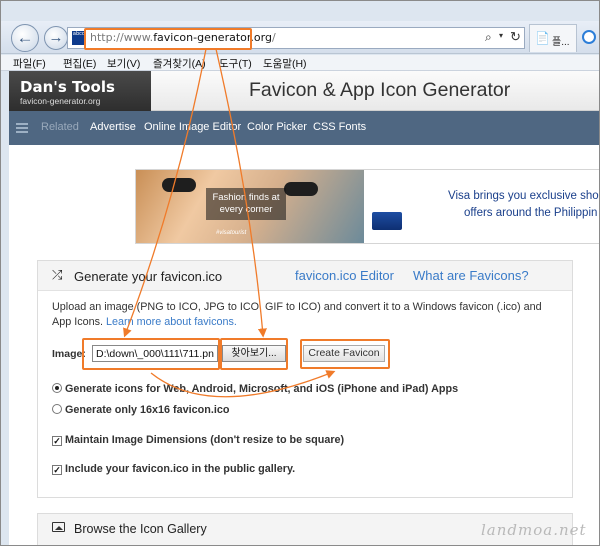  I want to click on page-title: Favicon & App Icon Generator, so click(380, 90).